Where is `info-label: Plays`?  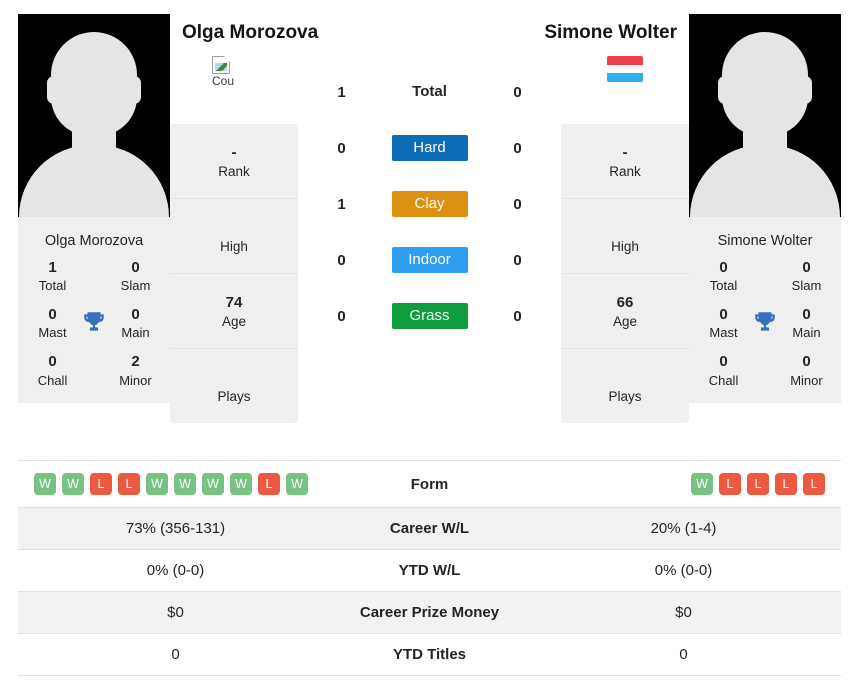 info-label: Plays is located at coordinates (625, 396).